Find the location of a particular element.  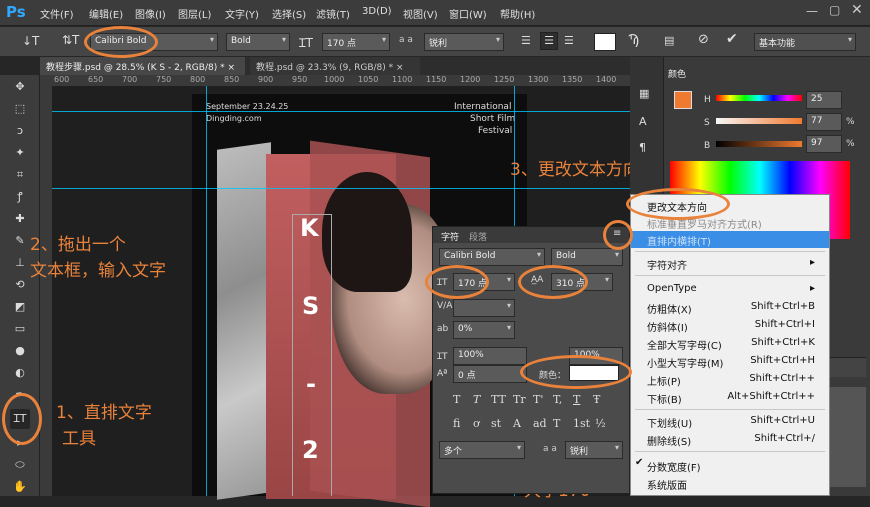

commit-check-icon: ✔ is located at coordinates (732, 39).